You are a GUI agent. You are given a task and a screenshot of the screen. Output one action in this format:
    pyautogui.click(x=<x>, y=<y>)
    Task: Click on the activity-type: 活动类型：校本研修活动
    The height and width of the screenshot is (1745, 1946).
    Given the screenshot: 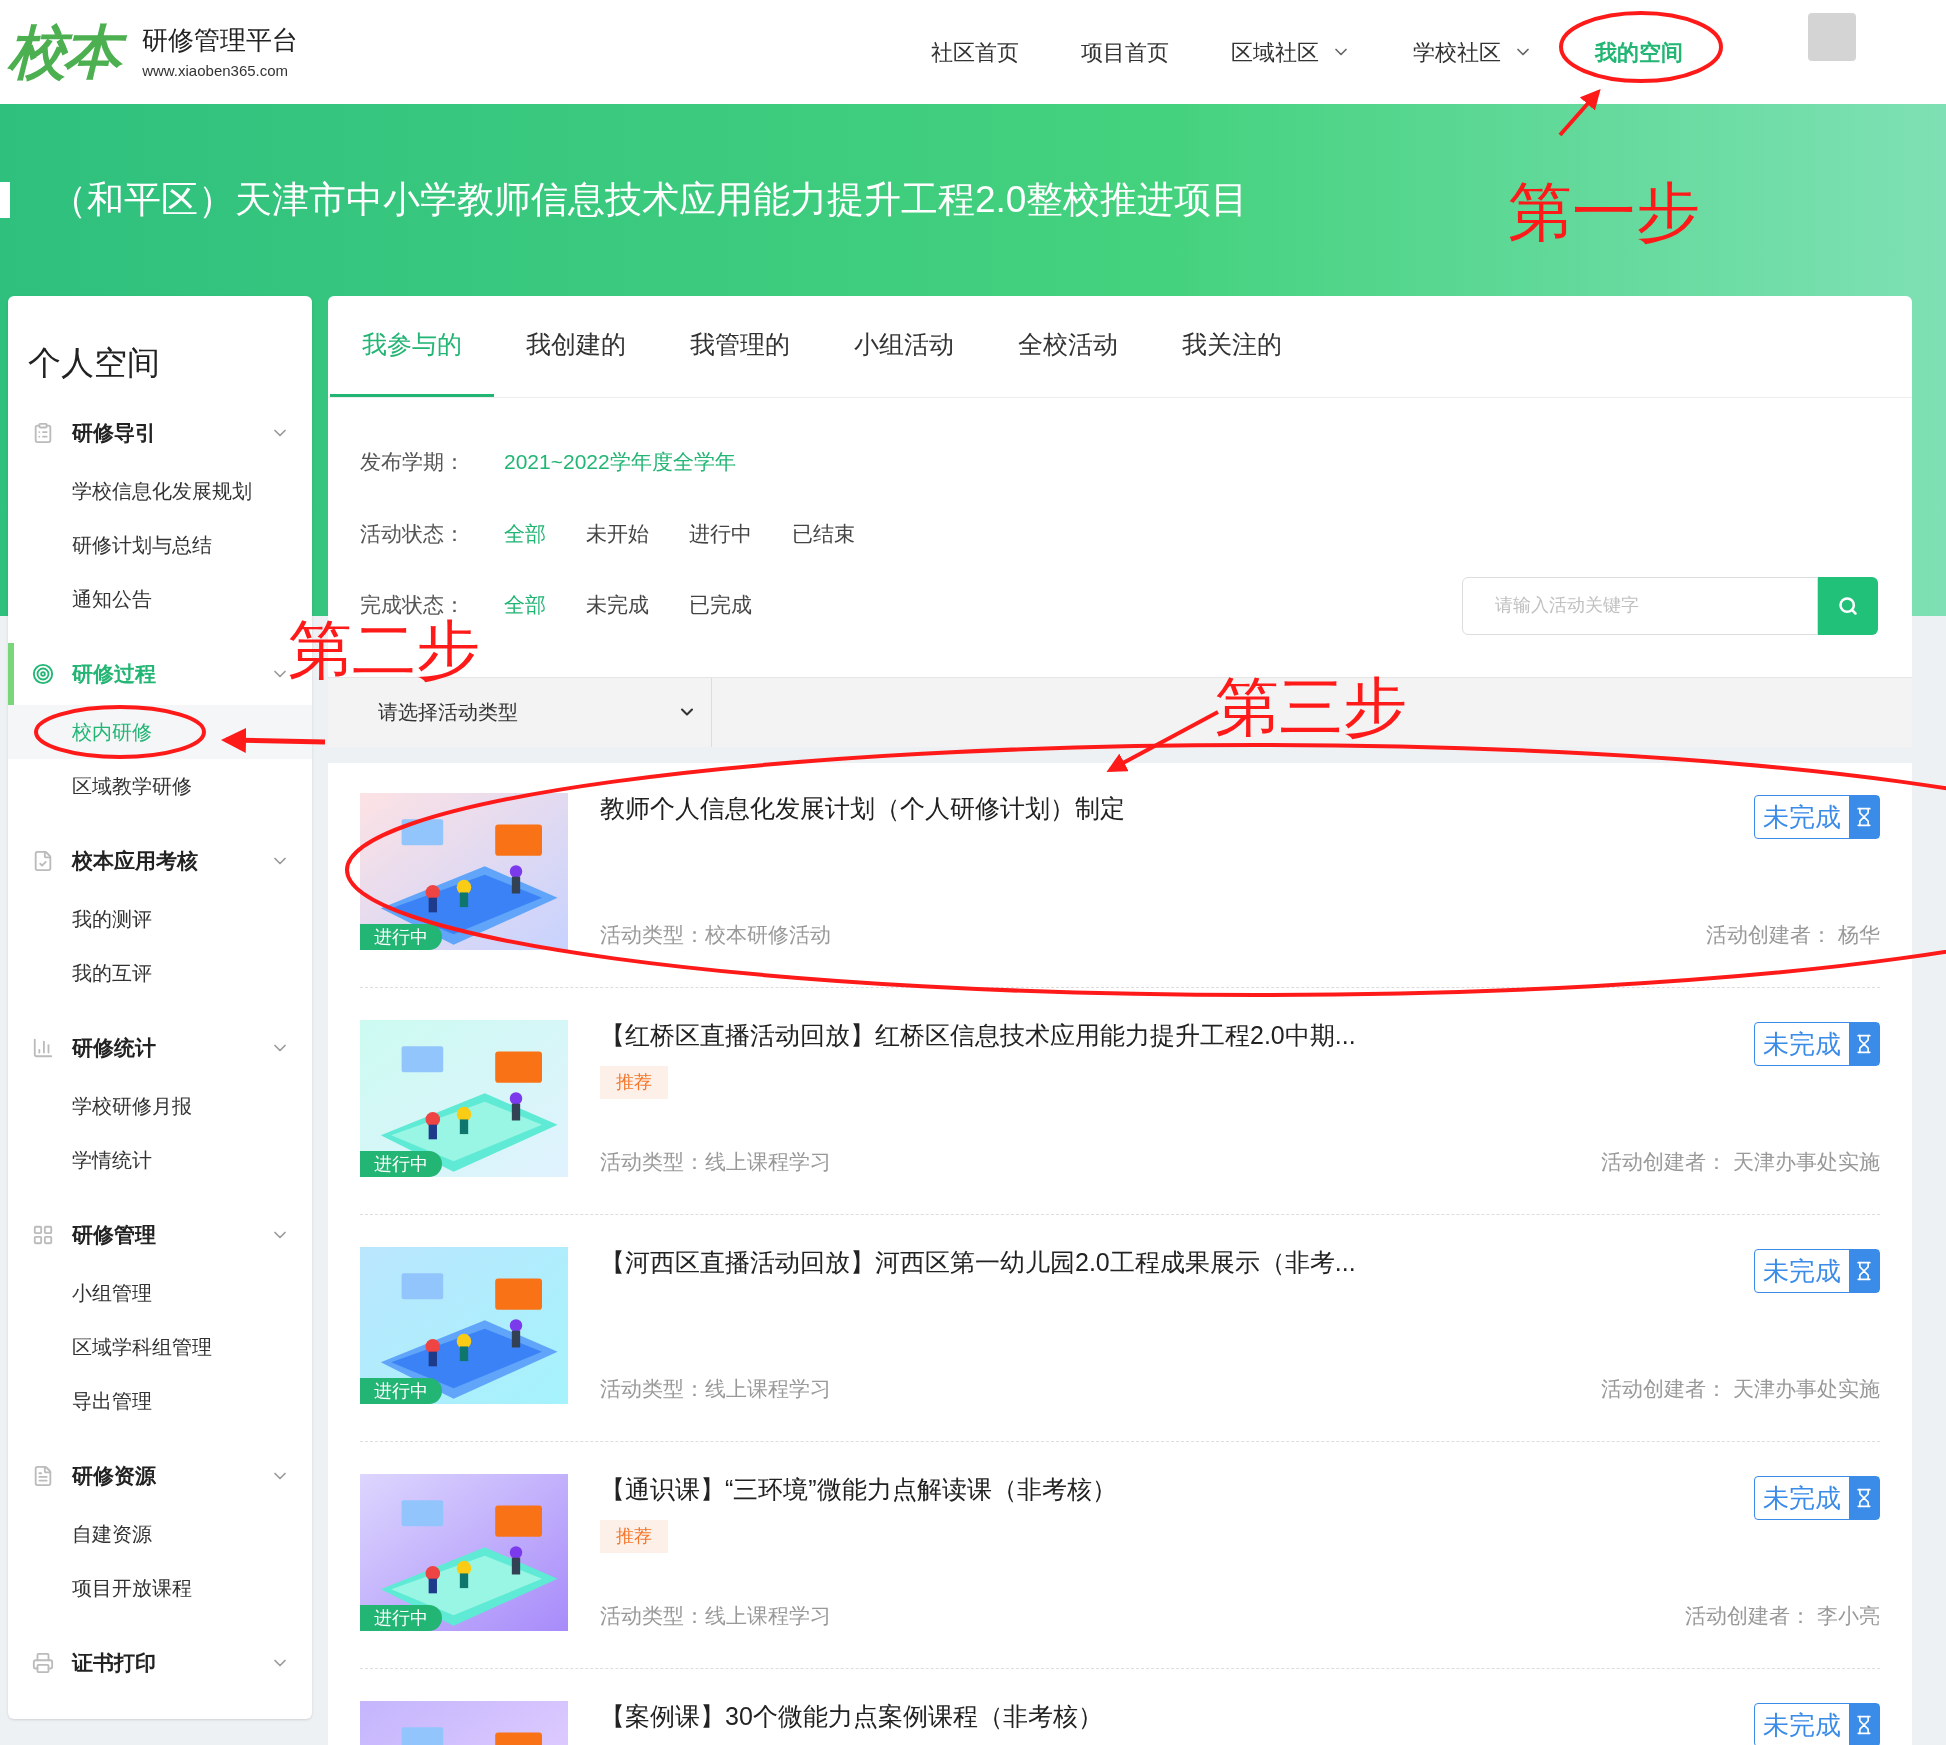 What is the action you would take?
    pyautogui.click(x=715, y=935)
    